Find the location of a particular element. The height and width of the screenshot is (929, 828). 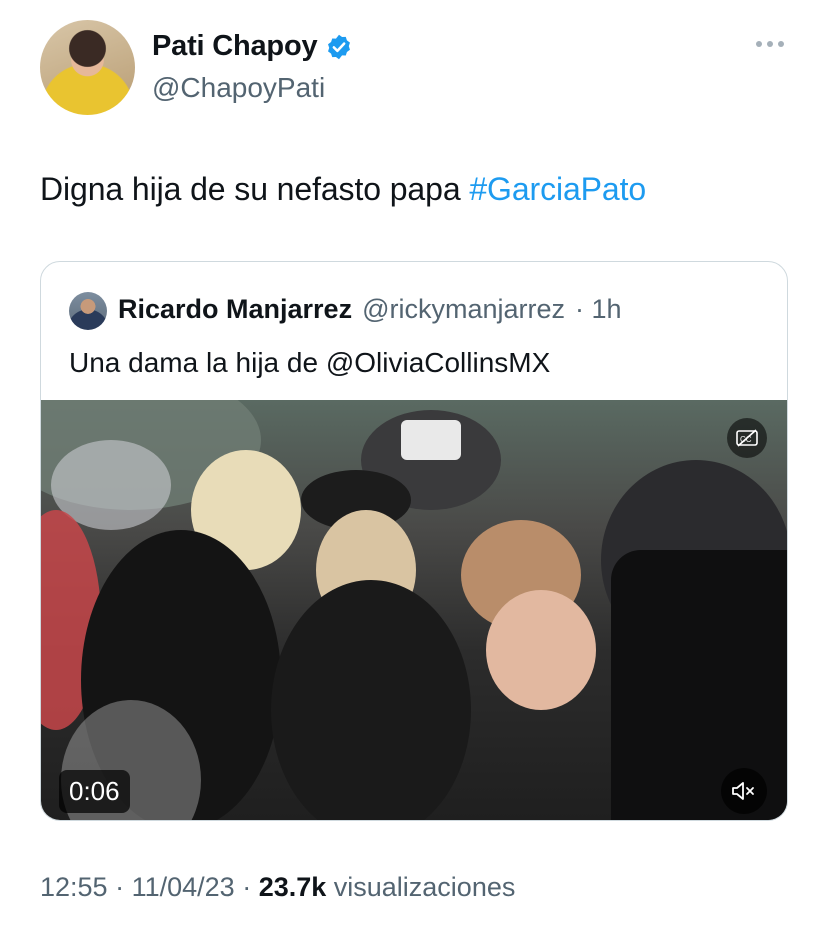

author-name-row: Pati Chapoy is located at coordinates (252, 46).